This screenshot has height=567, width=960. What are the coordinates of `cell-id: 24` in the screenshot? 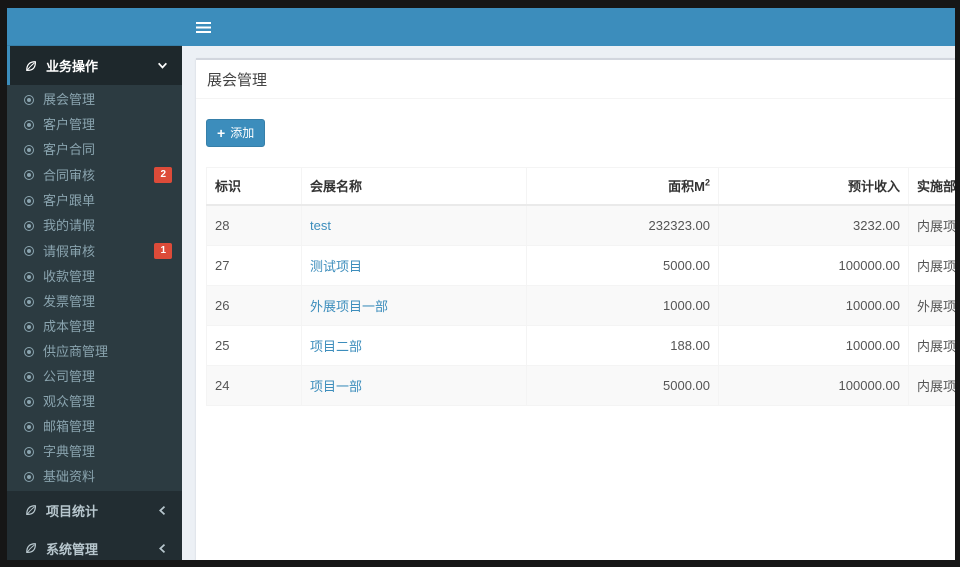 It's located at (254, 385).